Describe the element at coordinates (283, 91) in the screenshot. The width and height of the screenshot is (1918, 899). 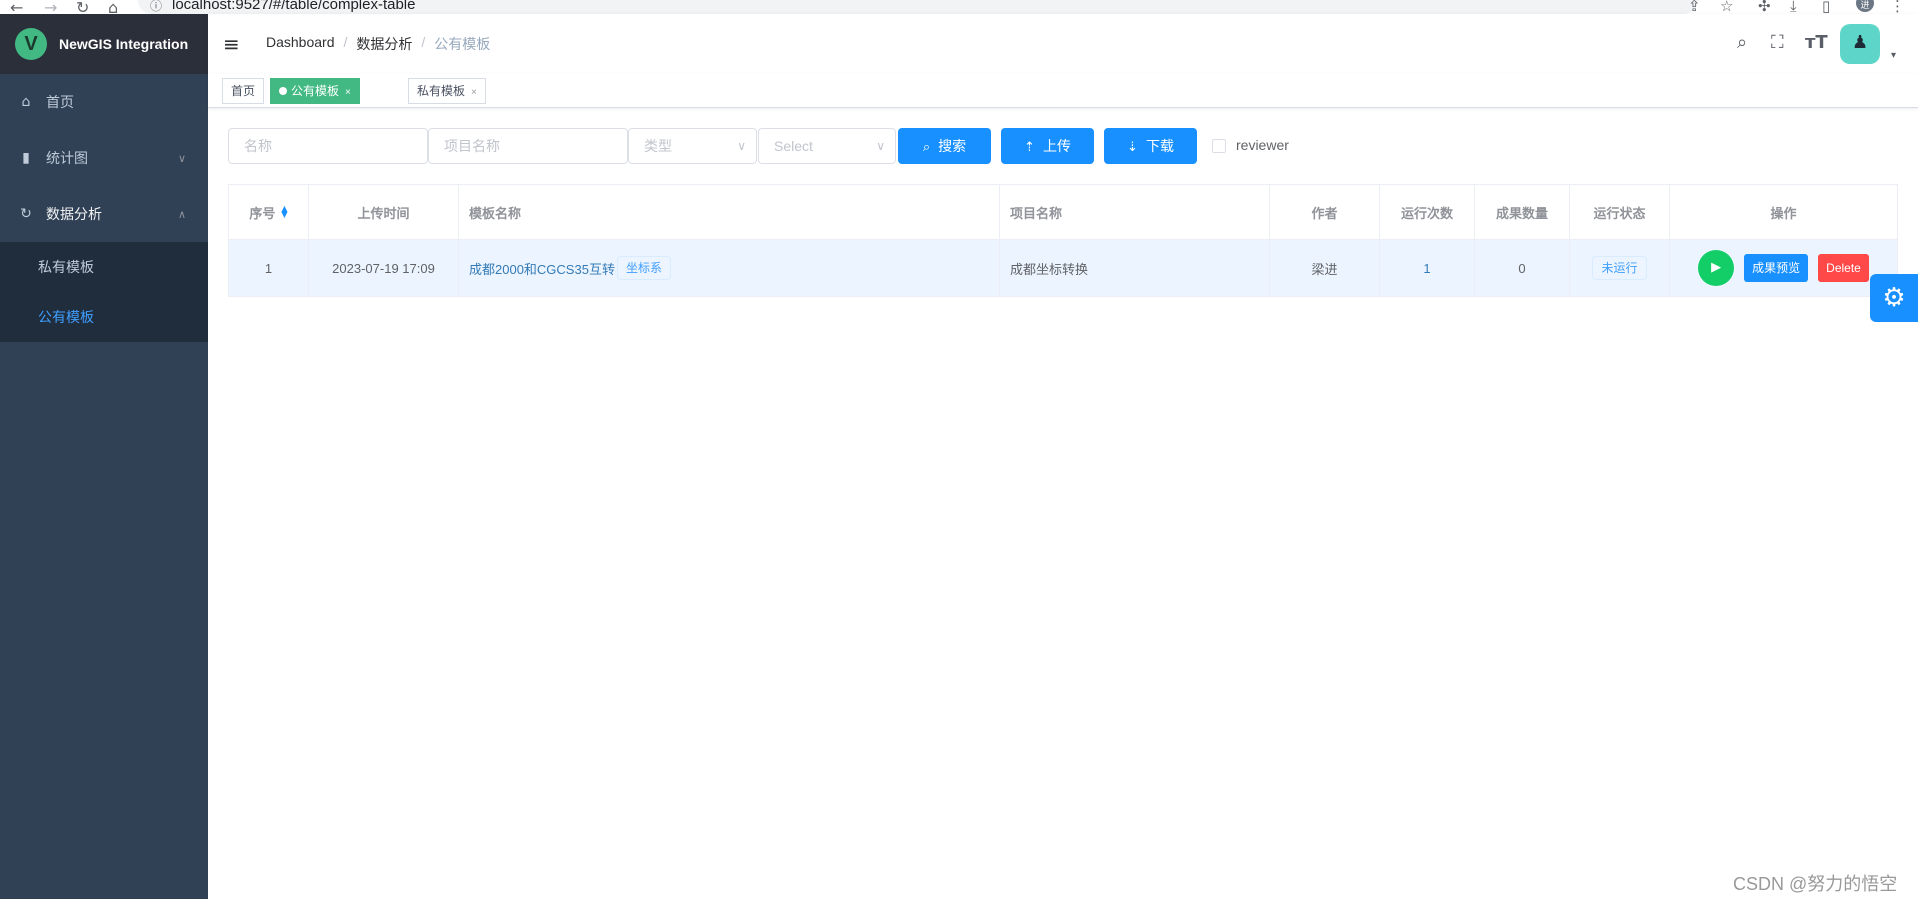
I see `active-dot-icon` at that location.